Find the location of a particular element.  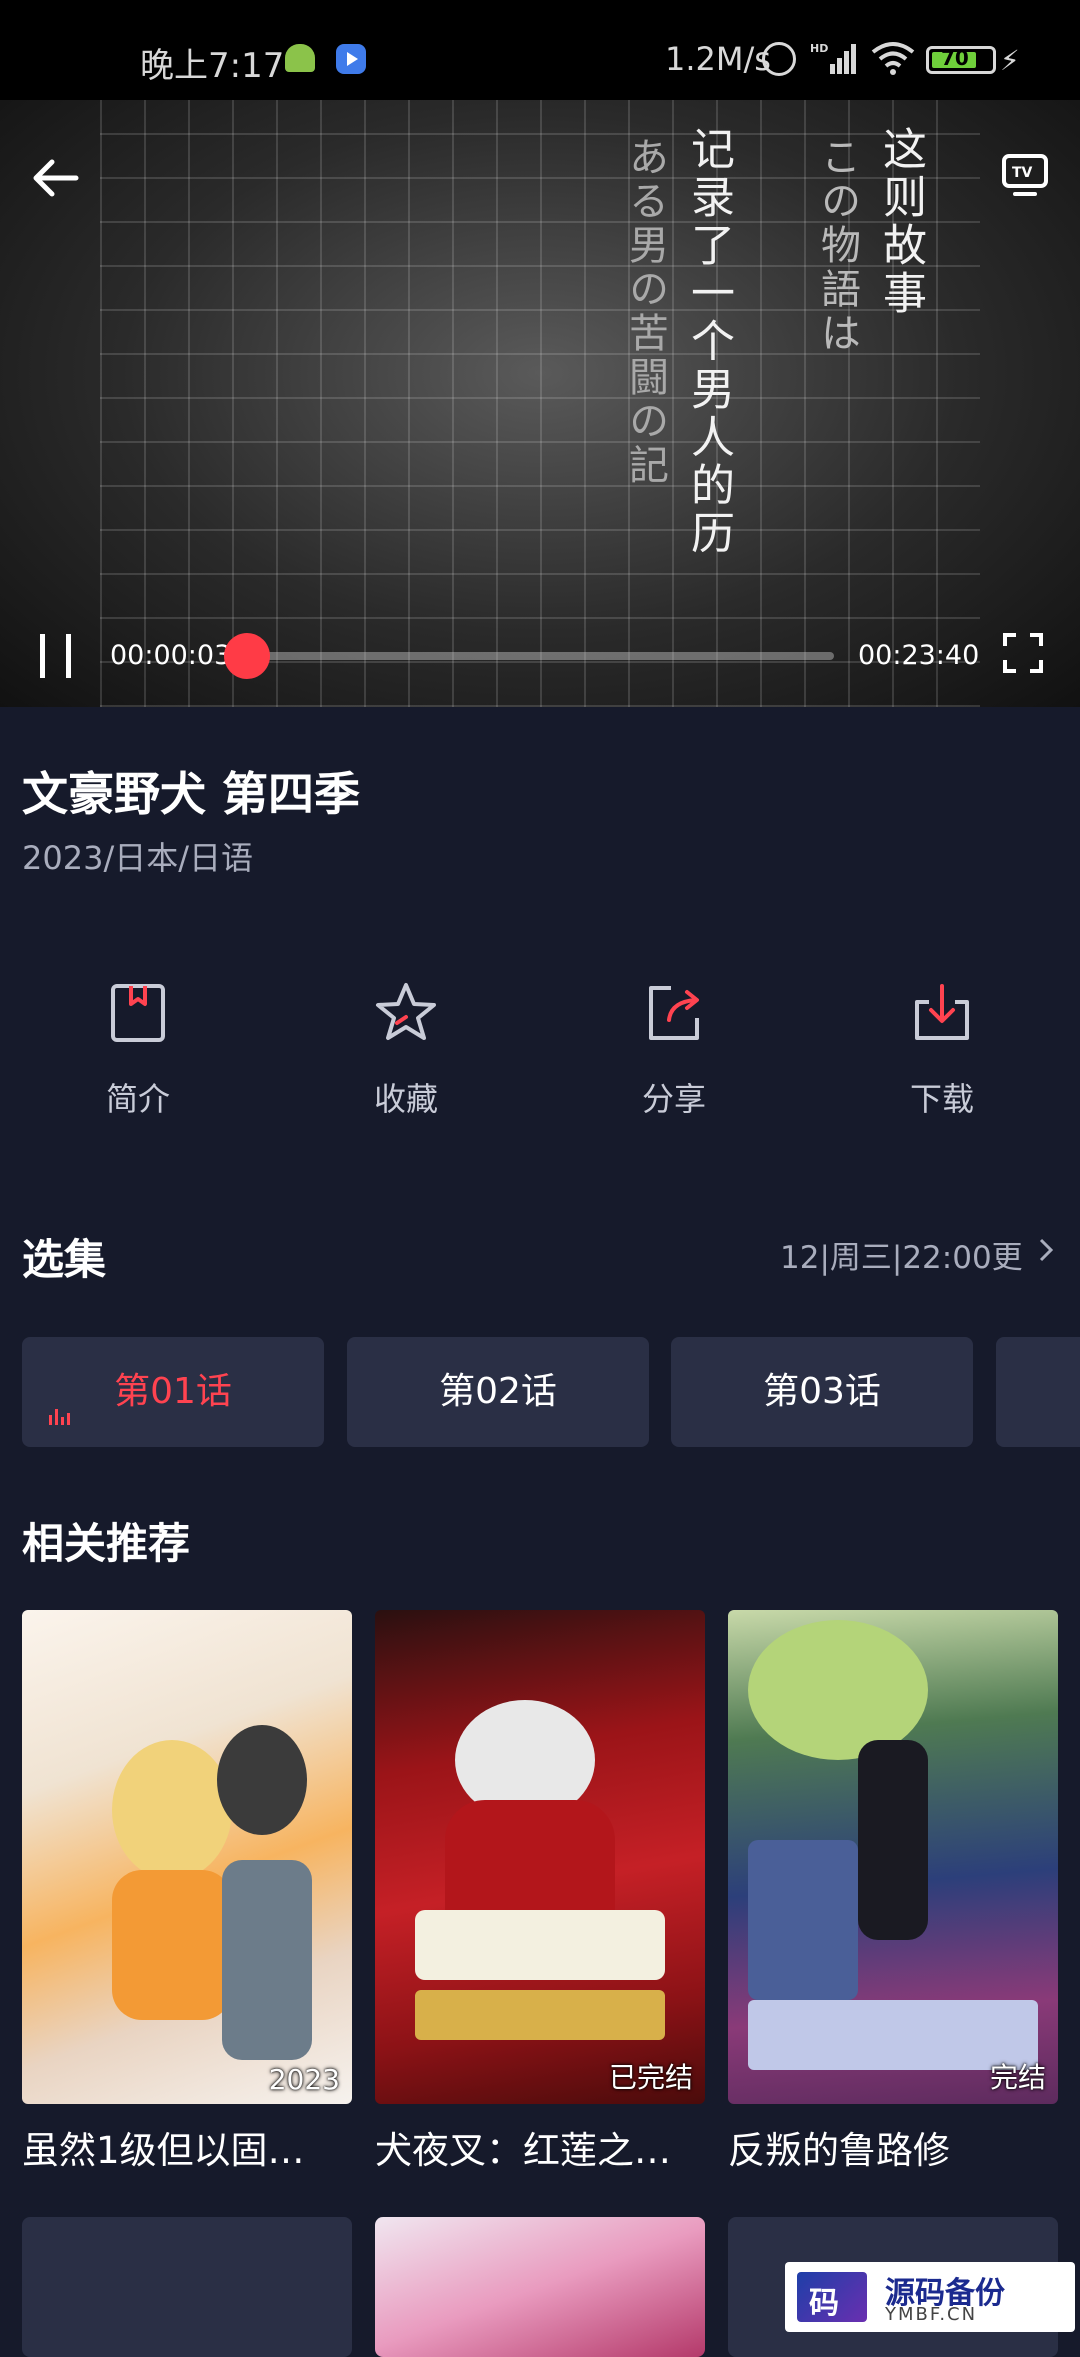

total-time: 00:23:40 is located at coordinates (919, 655).